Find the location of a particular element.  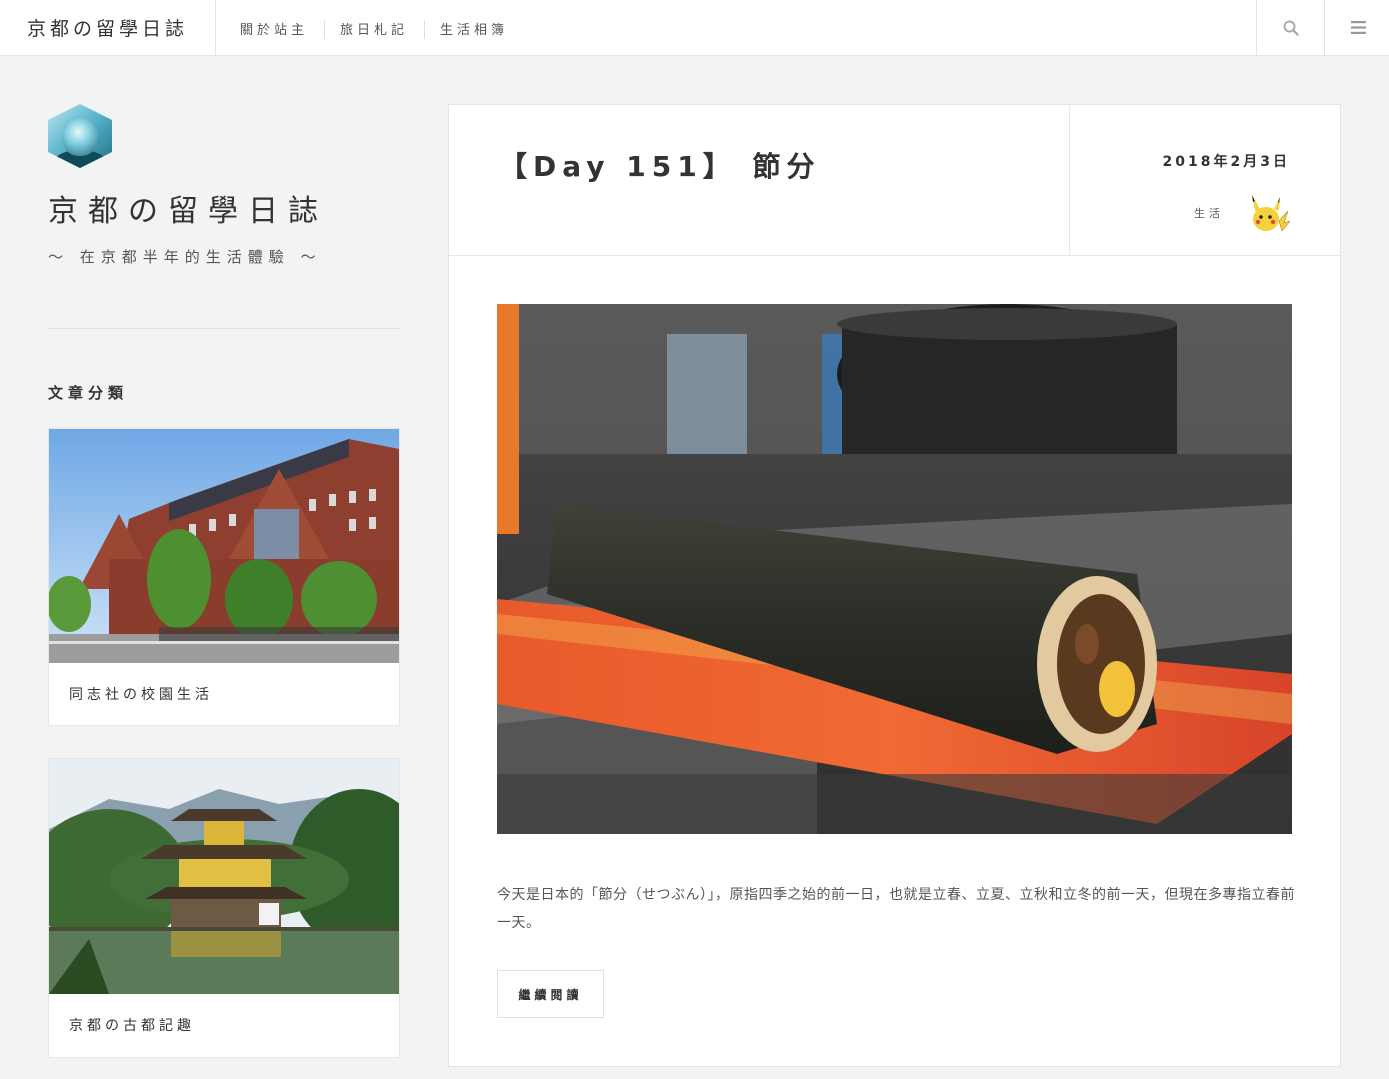

category-card-ancient-capital: 京都の古都記趣 is located at coordinates (224, 908).